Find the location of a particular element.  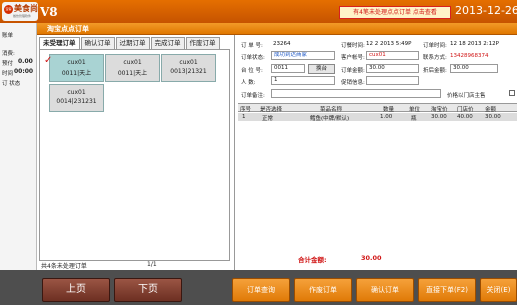

prepay-value: 0.00 is located at coordinates (25, 61).